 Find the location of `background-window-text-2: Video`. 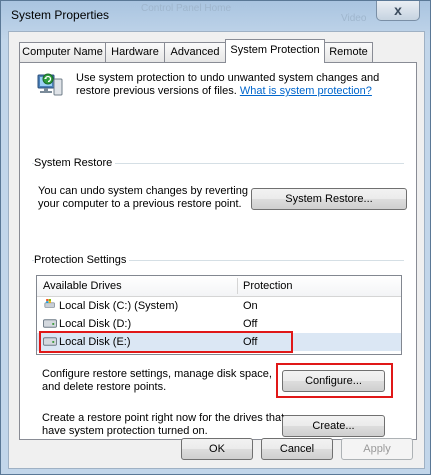

background-window-text-2: Video is located at coordinates (354, 18).